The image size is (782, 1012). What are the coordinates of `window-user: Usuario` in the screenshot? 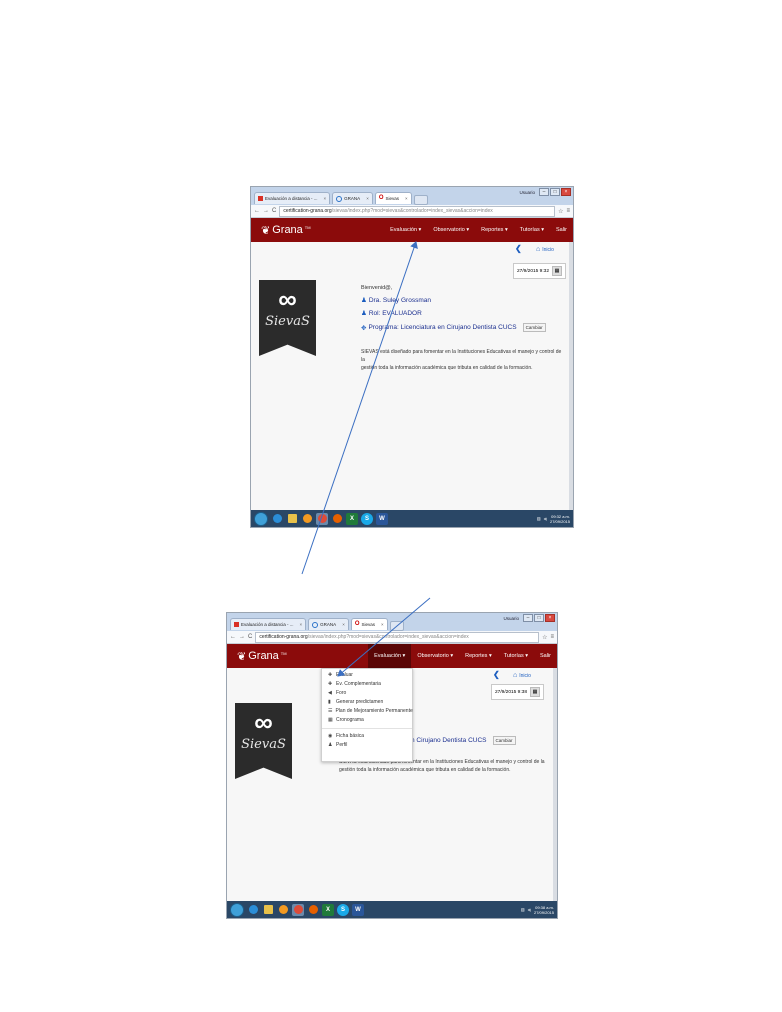 It's located at (527, 192).